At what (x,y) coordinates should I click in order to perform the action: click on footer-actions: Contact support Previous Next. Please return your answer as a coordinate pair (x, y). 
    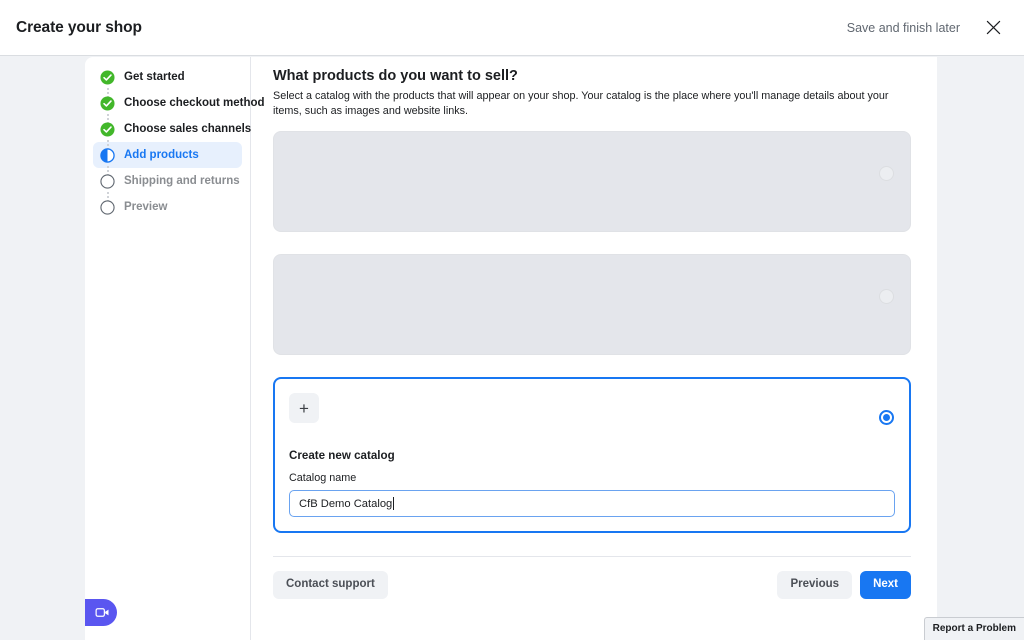
    Looking at the image, I should click on (592, 585).